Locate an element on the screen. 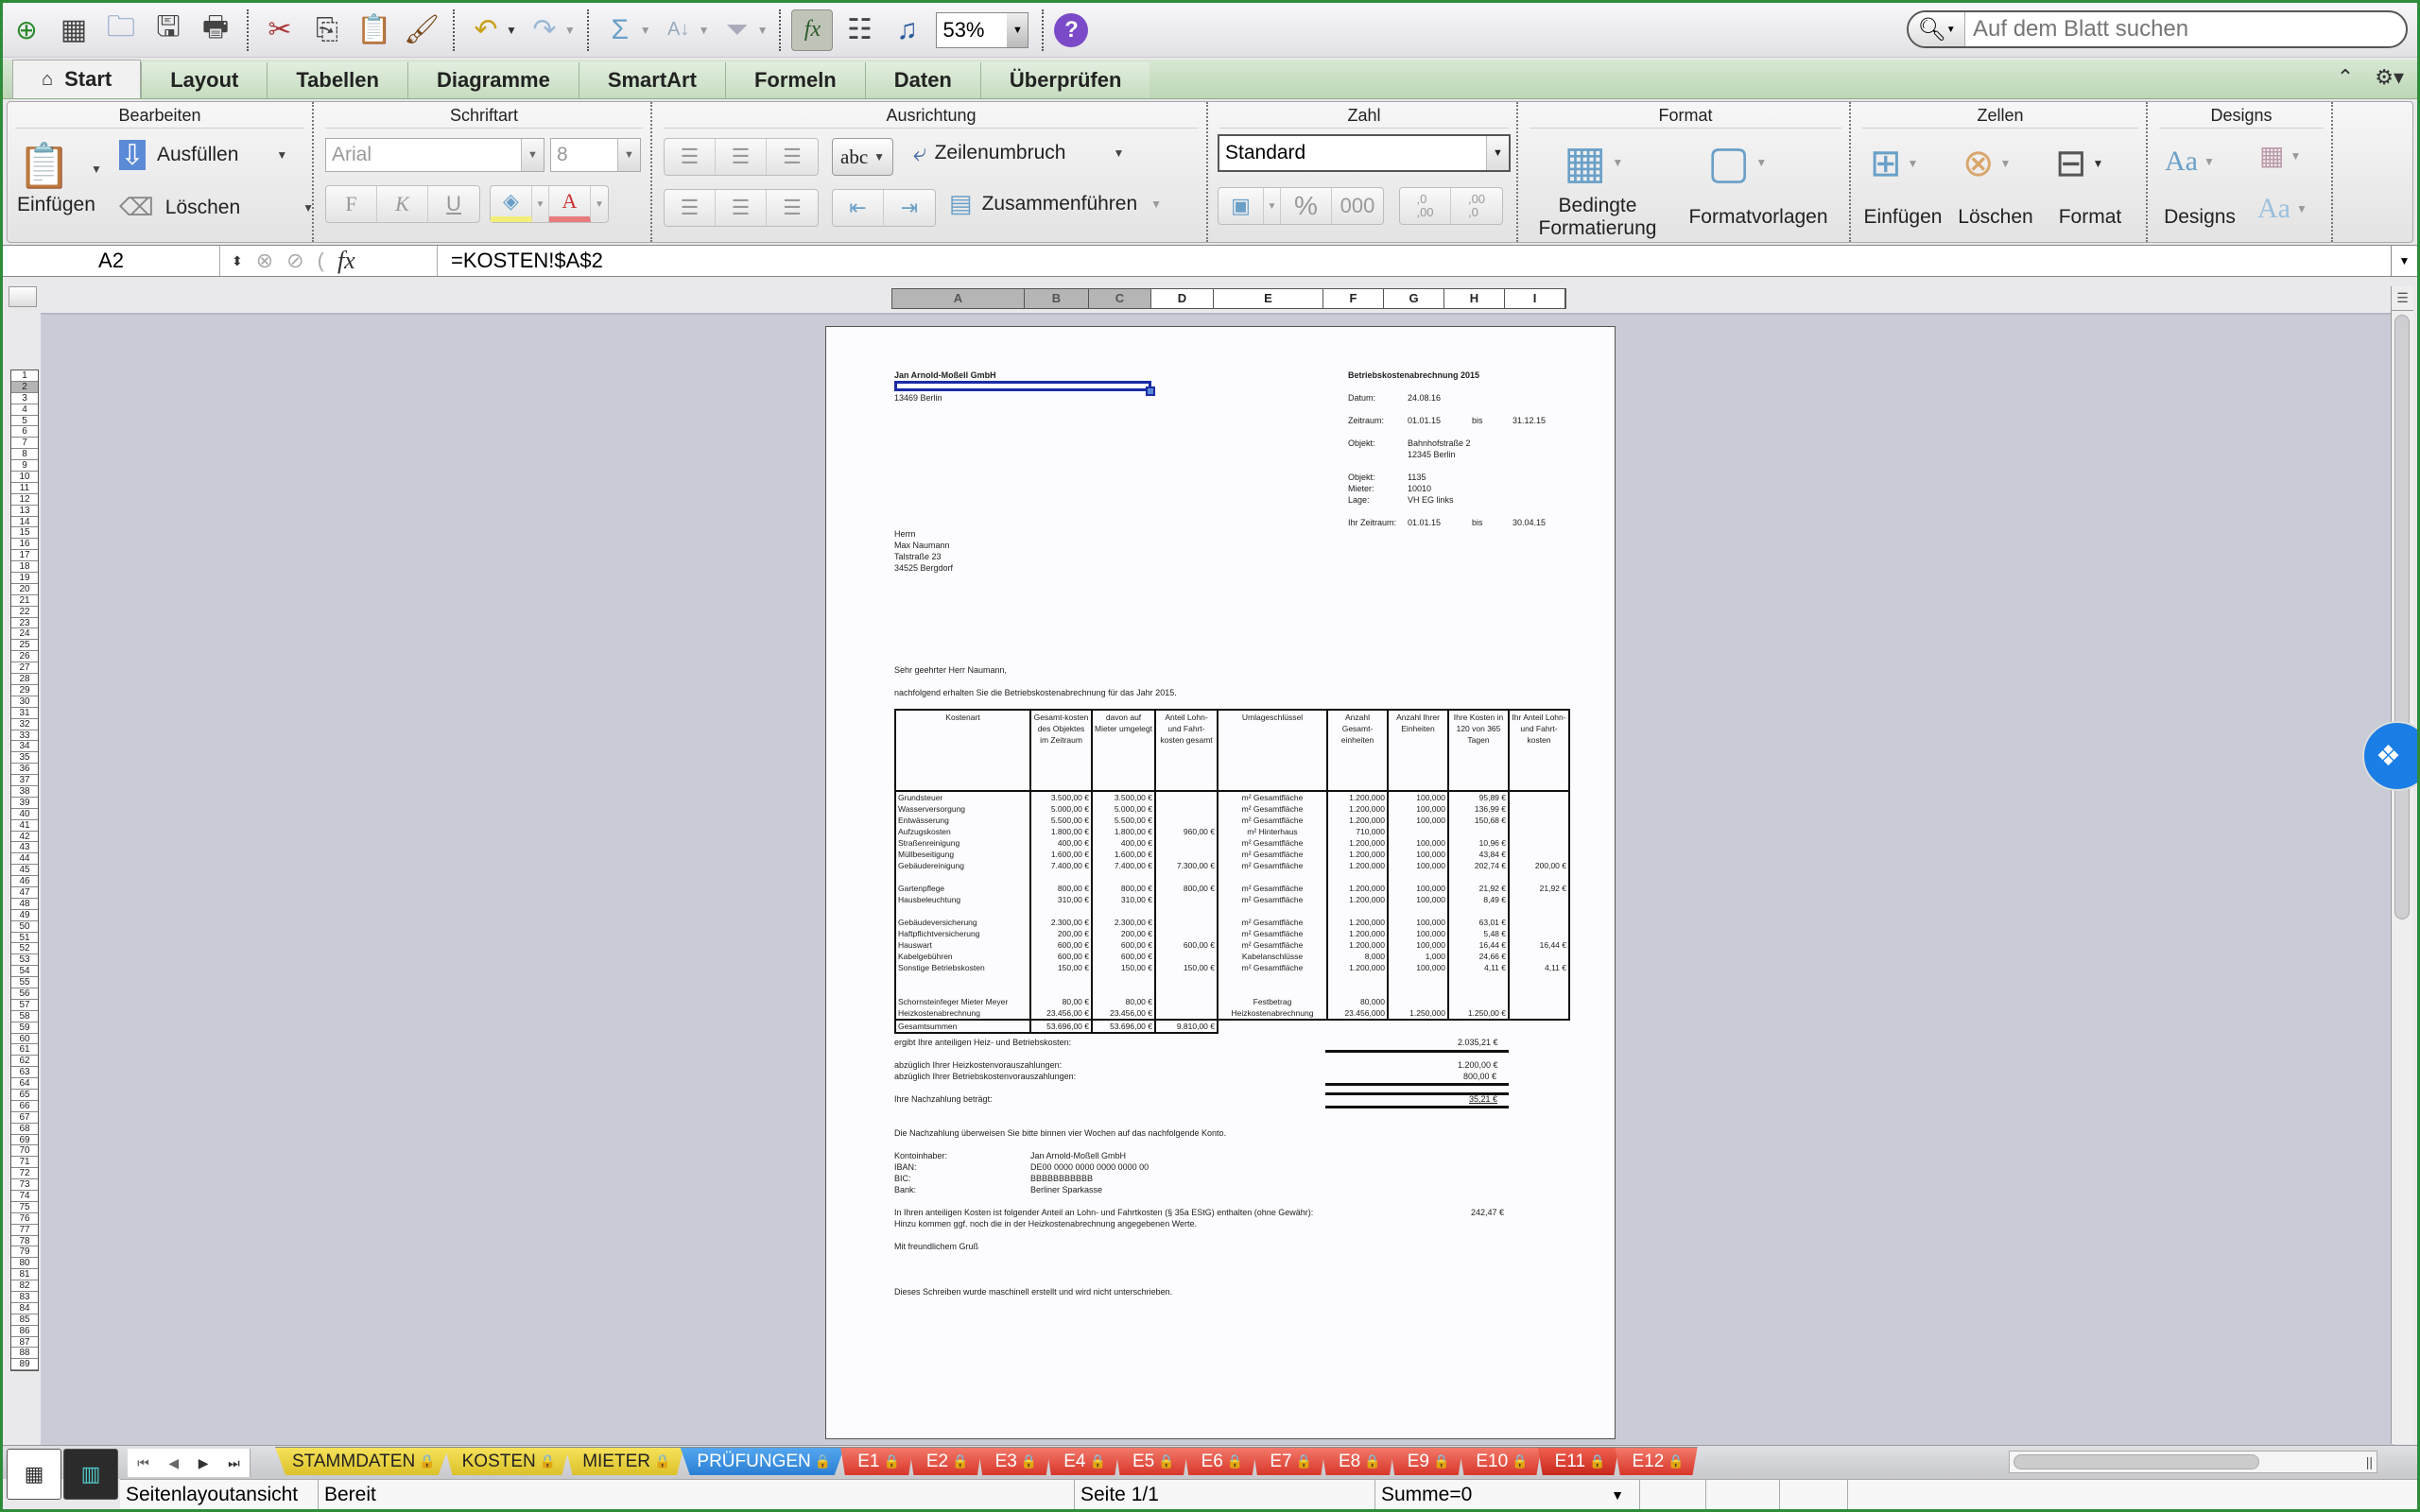 This screenshot has width=2420, height=1512. table-cell: Hausbeleuchtung is located at coordinates (963, 899).